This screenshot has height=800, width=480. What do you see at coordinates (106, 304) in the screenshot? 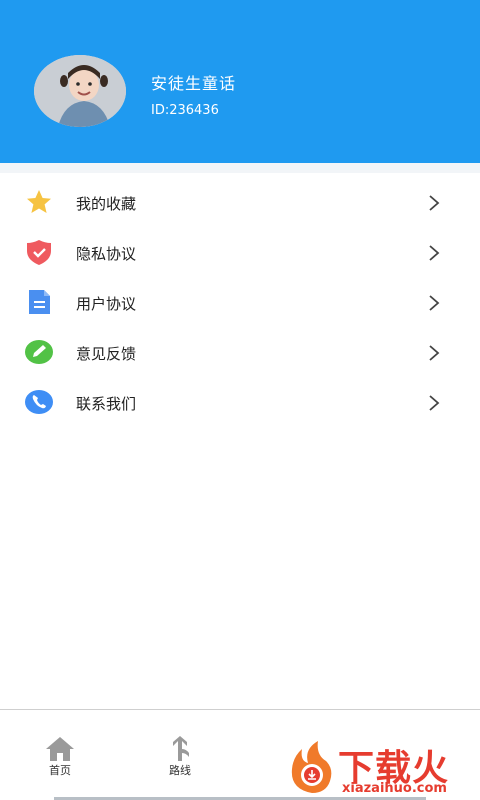
I see `menu-item-label: 用户协议` at bounding box center [106, 304].